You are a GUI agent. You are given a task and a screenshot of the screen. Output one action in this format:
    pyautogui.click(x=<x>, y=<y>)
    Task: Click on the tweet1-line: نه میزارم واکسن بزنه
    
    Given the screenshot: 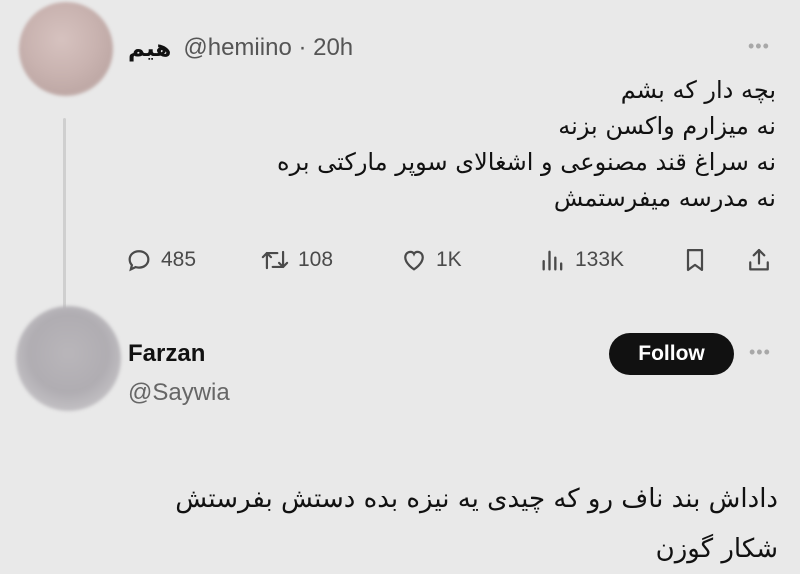 What is the action you would take?
    pyautogui.click(x=667, y=126)
    